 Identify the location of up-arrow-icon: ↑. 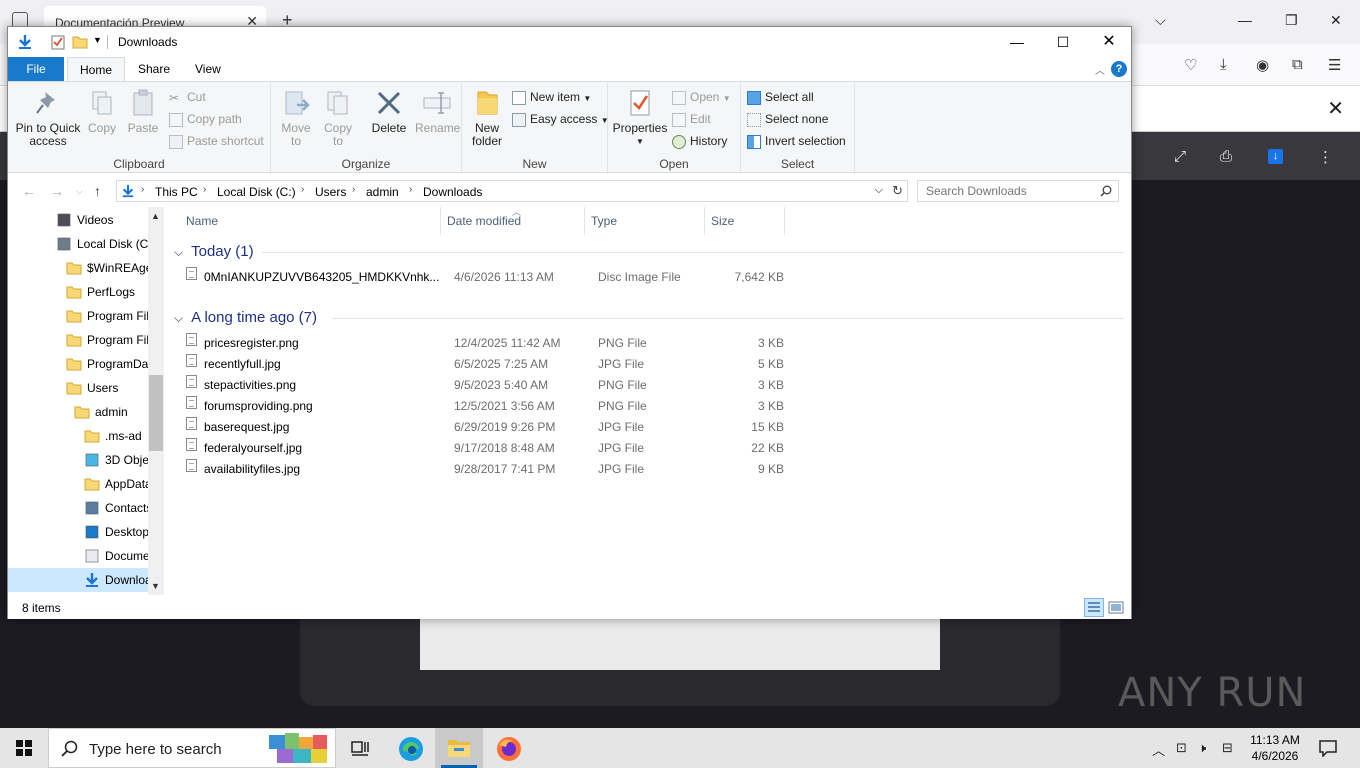
(97, 191).